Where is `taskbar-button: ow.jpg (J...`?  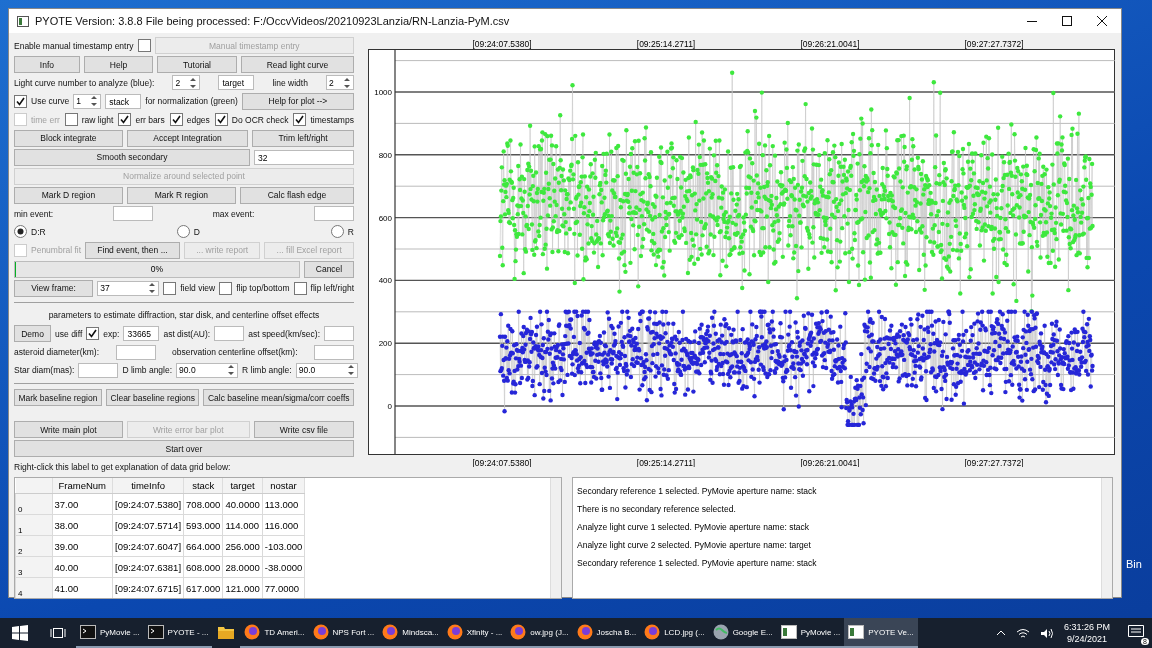 taskbar-button: ow.jpg (J... is located at coordinates (539, 633).